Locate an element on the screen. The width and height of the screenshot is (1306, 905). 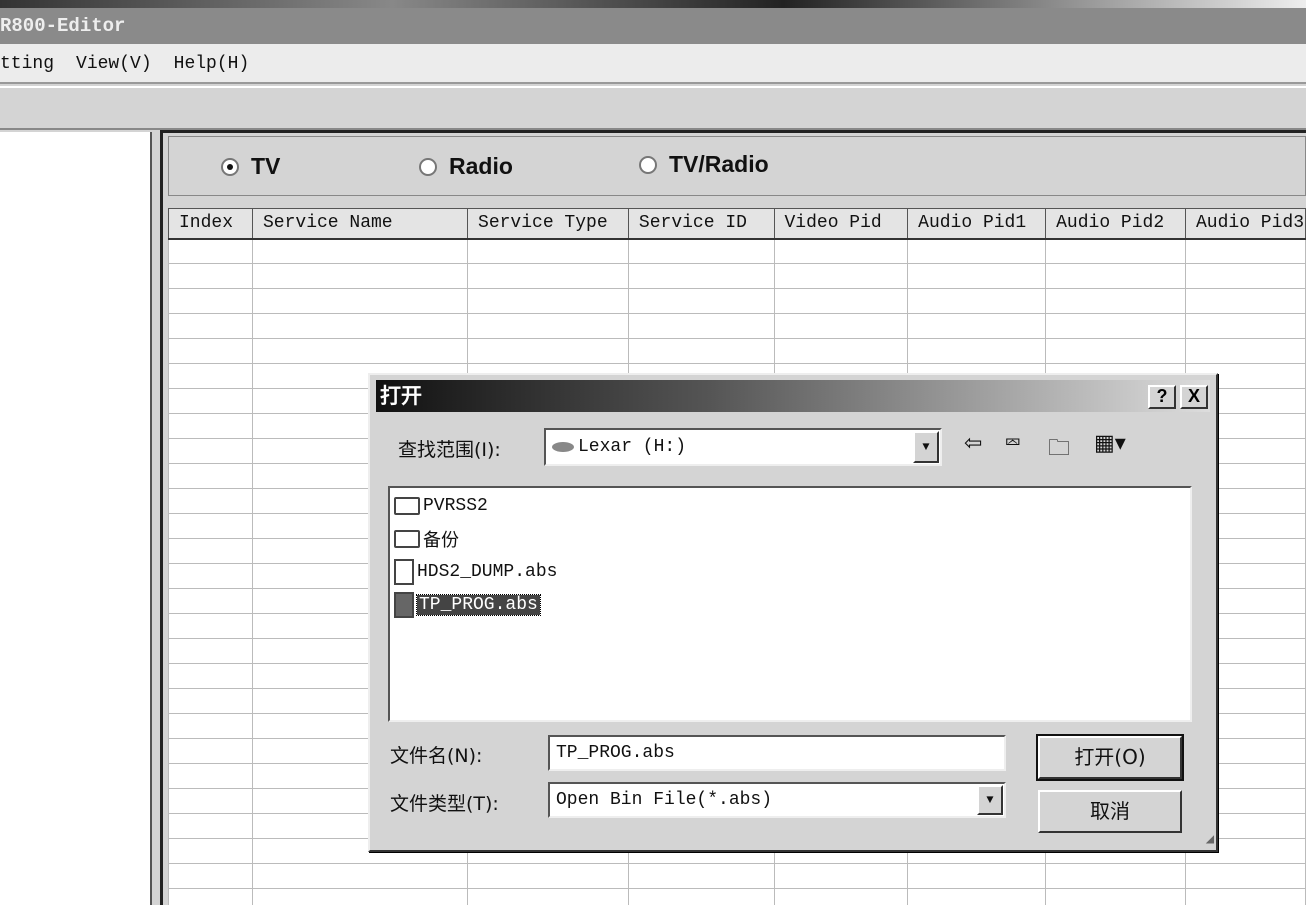
cancel-button: 取消 is located at coordinates (1110, 811).